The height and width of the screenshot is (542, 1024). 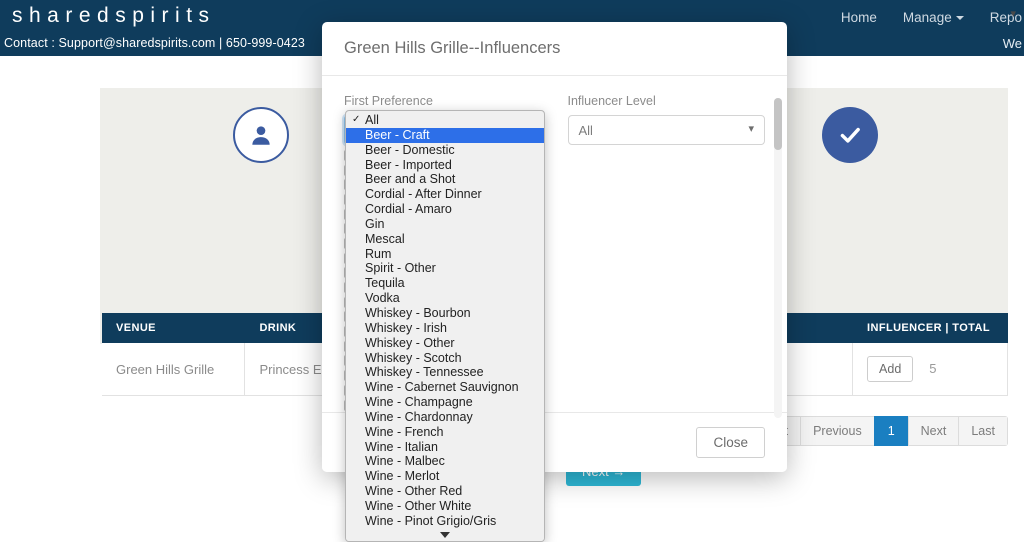 I want to click on dropdown-option: Whiskey - Irish, so click(x=445, y=328).